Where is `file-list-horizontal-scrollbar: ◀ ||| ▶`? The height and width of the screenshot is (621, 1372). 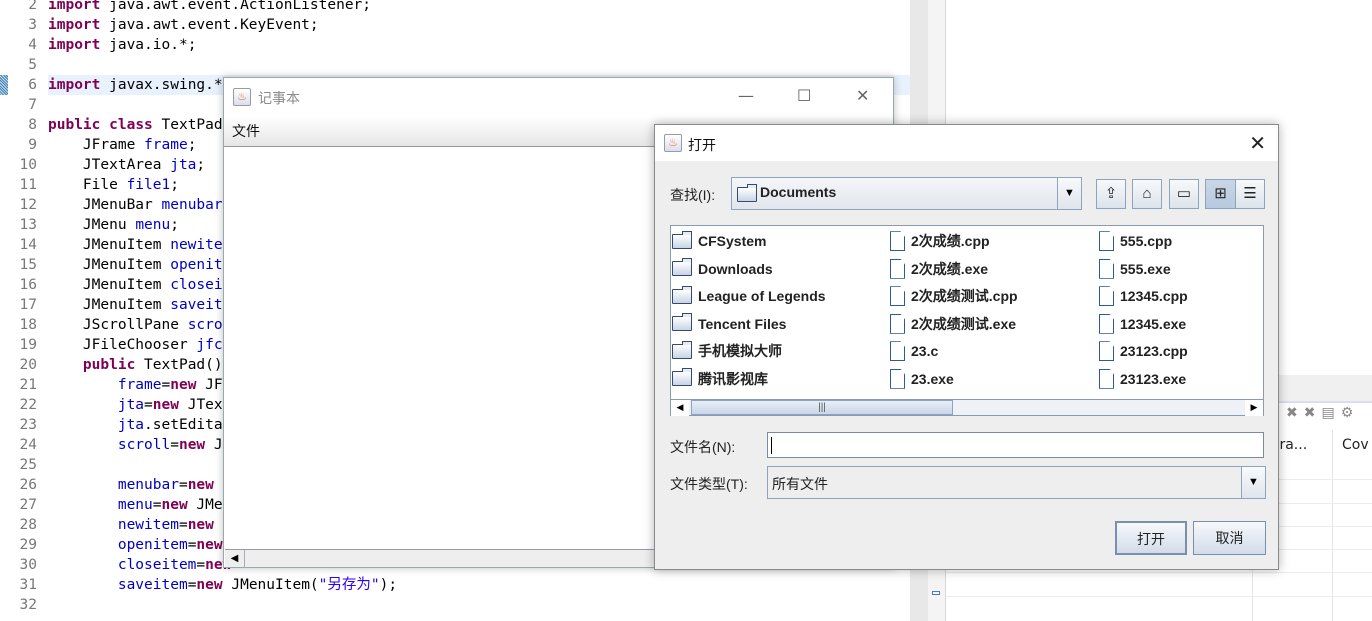
file-list-horizontal-scrollbar: ◀ ||| ▶ is located at coordinates (967, 407).